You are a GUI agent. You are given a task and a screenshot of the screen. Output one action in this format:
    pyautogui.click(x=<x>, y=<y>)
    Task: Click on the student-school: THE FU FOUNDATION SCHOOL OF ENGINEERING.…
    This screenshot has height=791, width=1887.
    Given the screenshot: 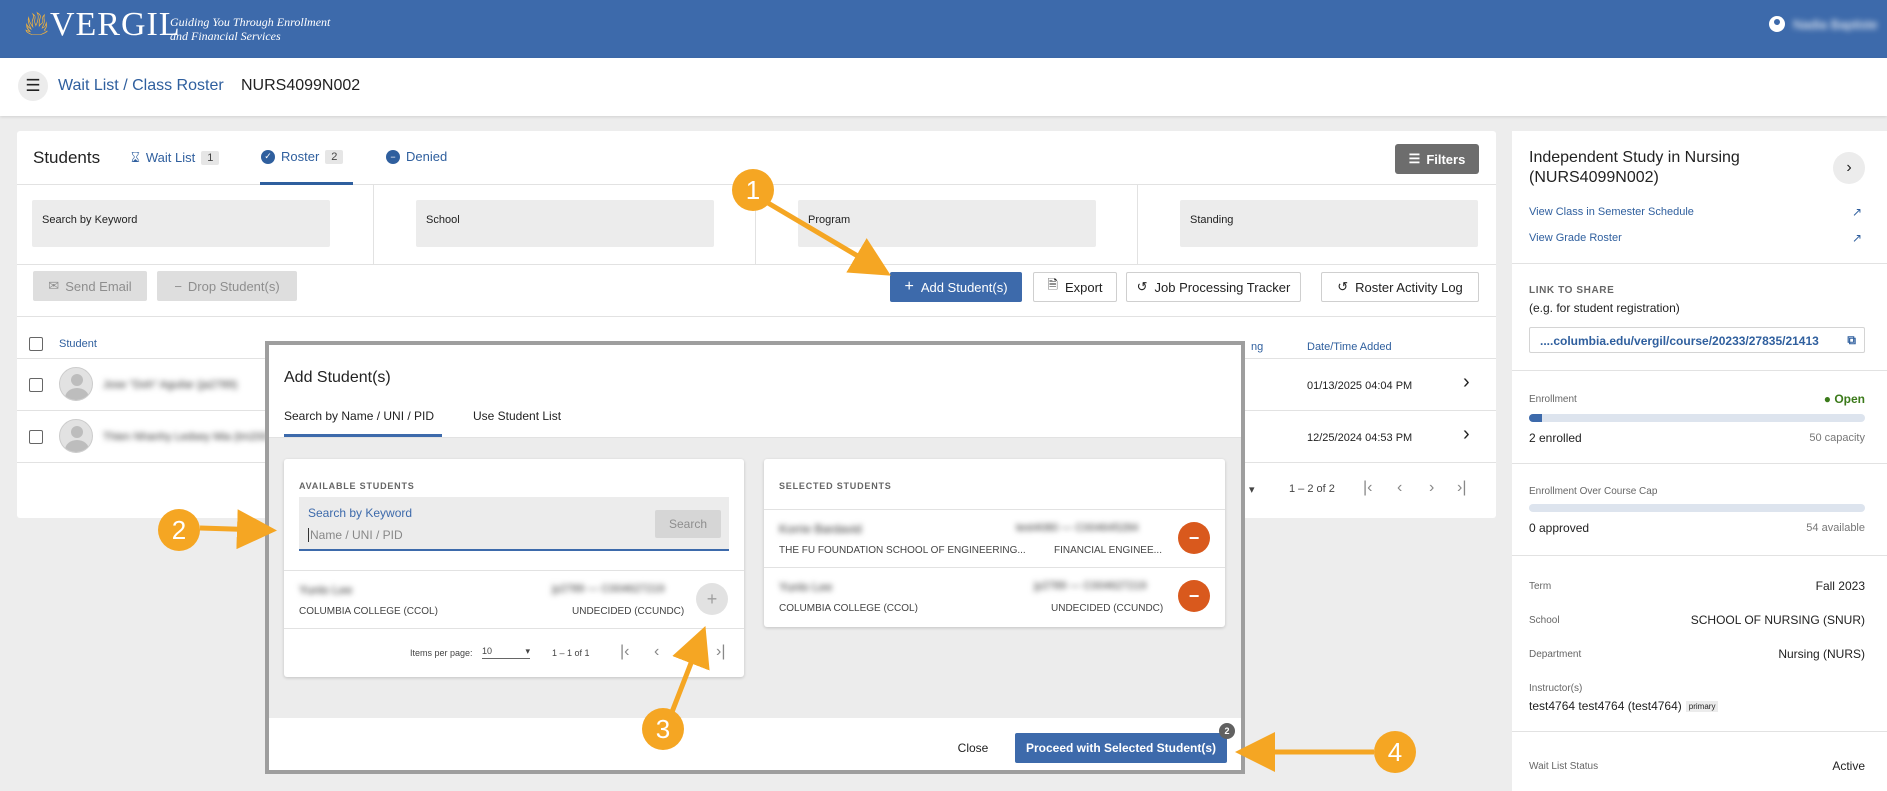 What is the action you would take?
    pyautogui.click(x=902, y=550)
    